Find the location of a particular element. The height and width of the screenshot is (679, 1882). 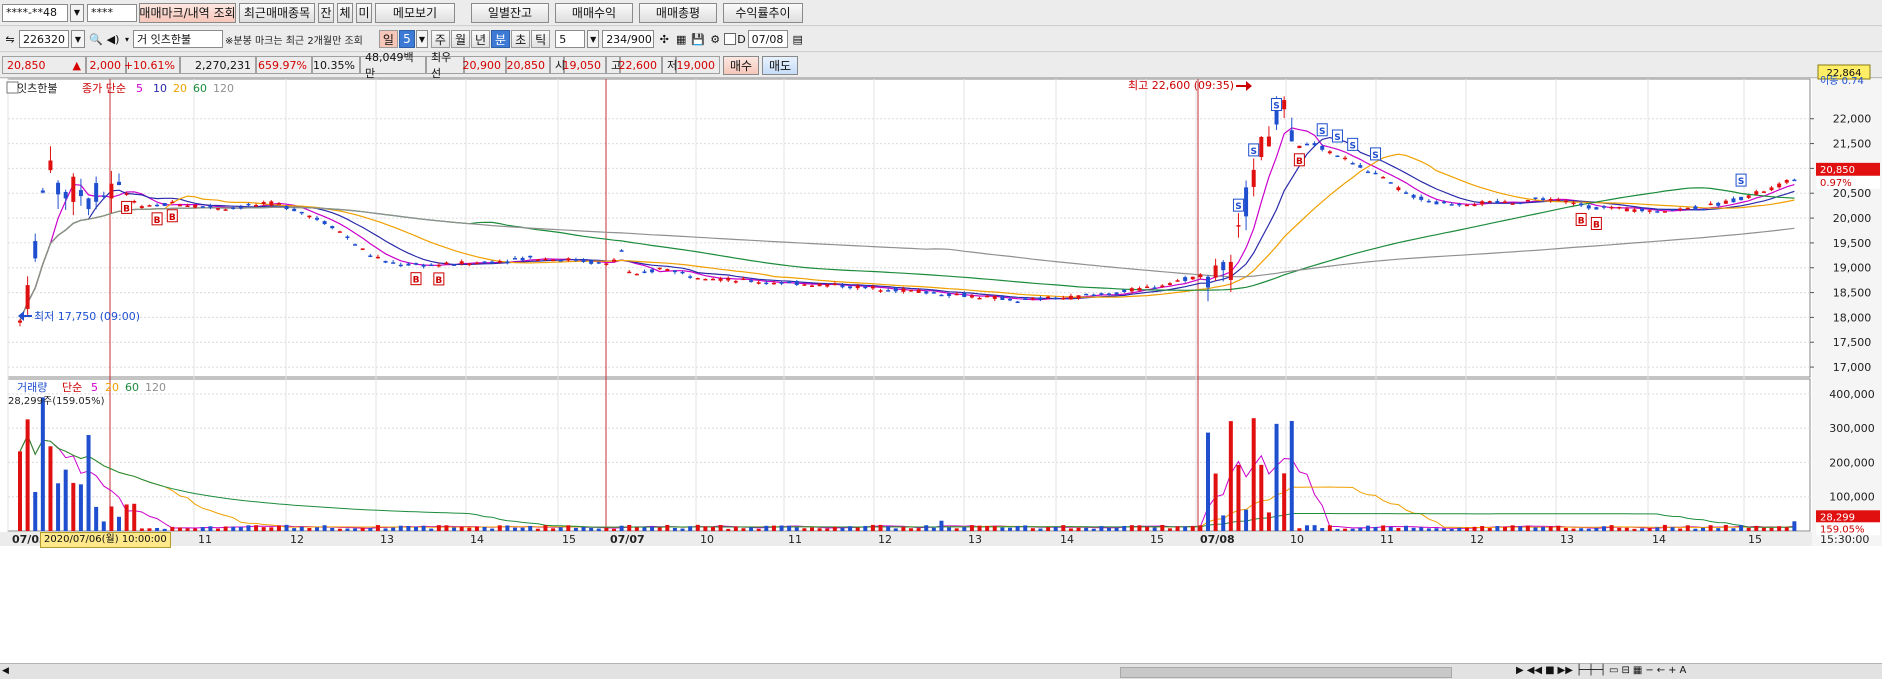

best-label: 최우선 is located at coordinates (445, 65).